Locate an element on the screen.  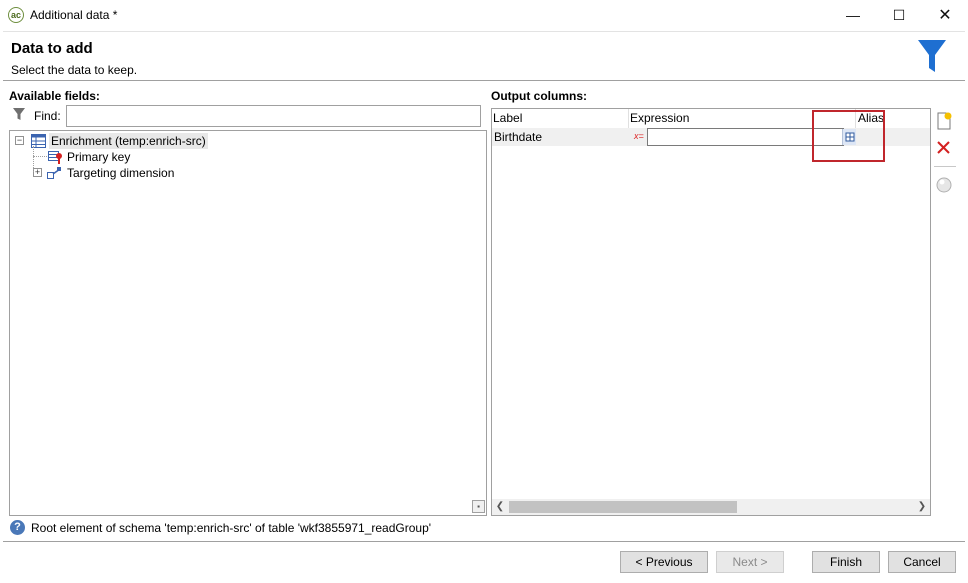
row-label-cell: Birthdate is located at coordinates (518, 137).